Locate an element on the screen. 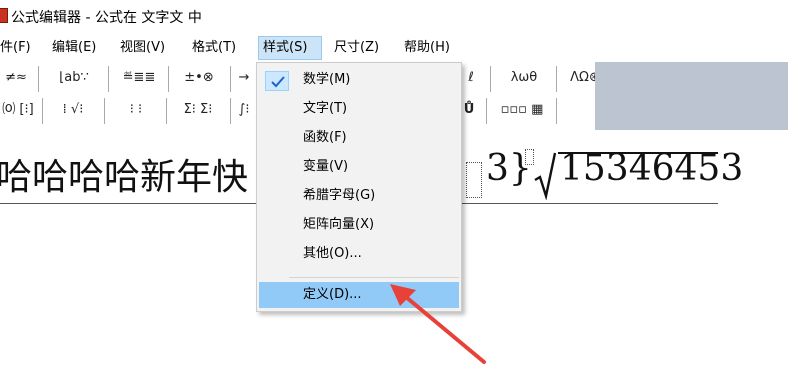 This screenshot has height=374, width=788. menu-edit: 编辑(E) is located at coordinates (74, 48).